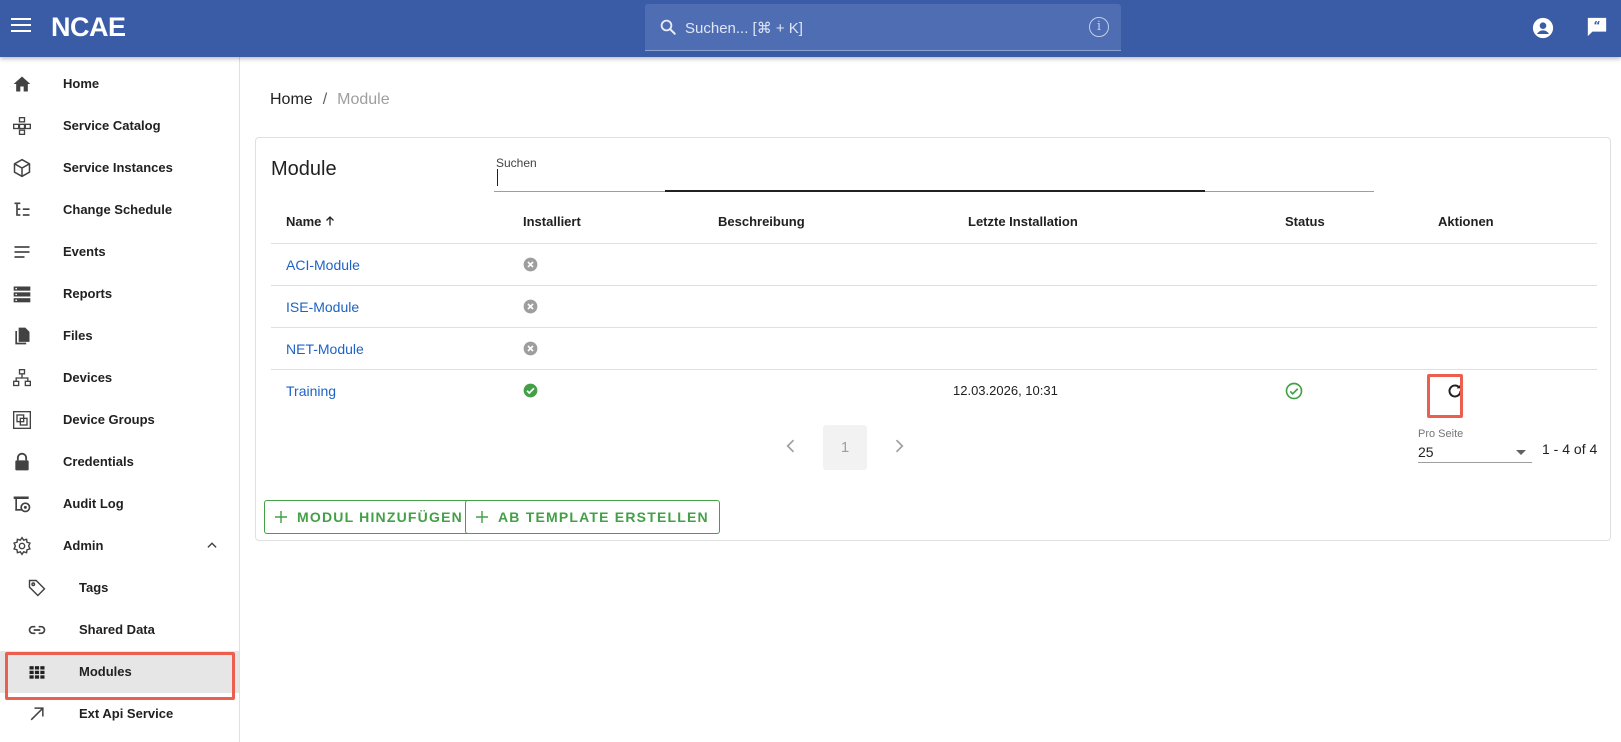  What do you see at coordinates (22, 461) in the screenshot?
I see `lock-icon` at bounding box center [22, 461].